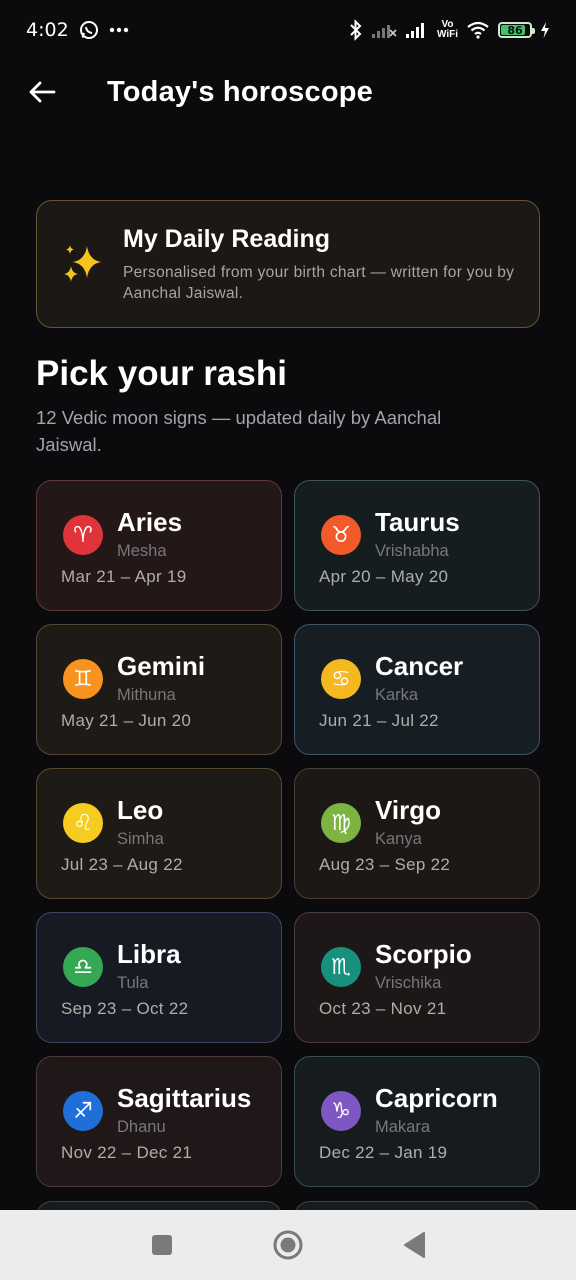 This screenshot has width=576, height=1280. I want to click on sign-name: Scorpio, so click(423, 954).